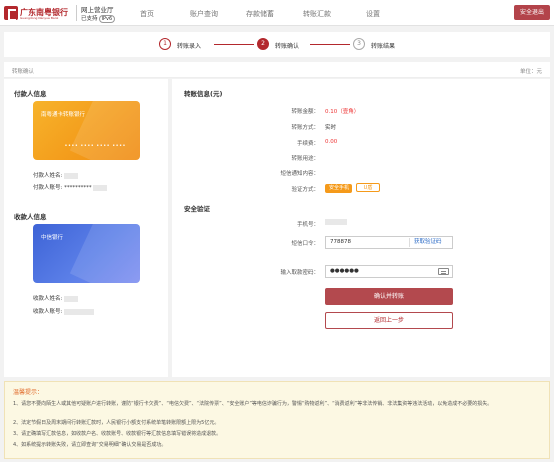 The image size is (554, 462). Describe the element at coordinates (331, 128) in the screenshot. I see `method-value: 实时` at that location.